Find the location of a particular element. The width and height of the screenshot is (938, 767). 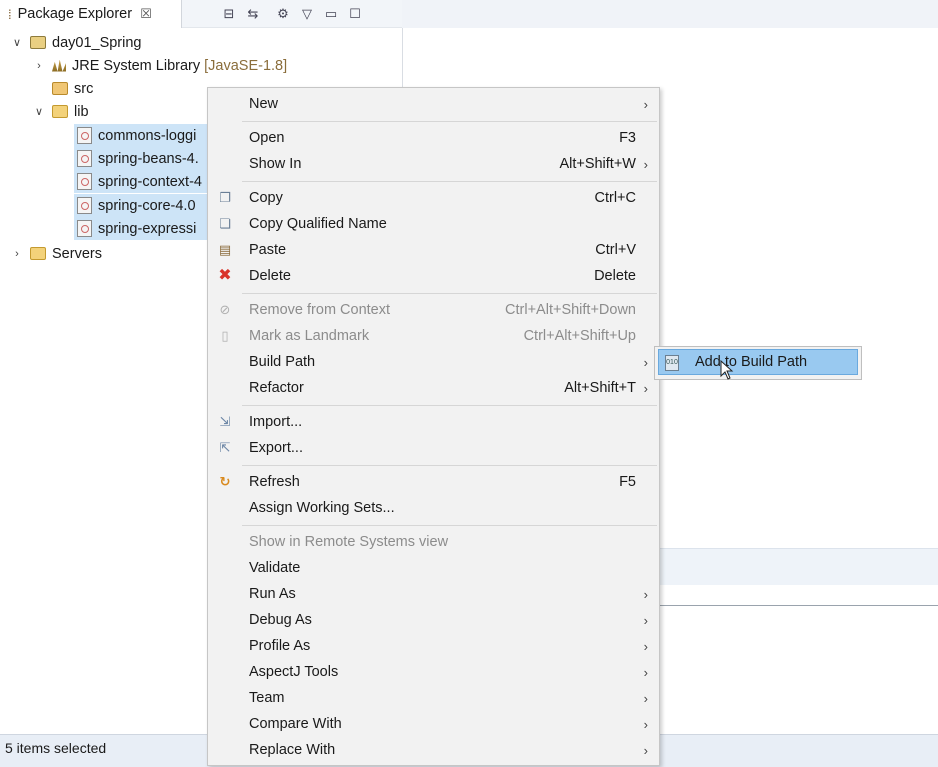

tab-package-explorer: ⁞ Package Explorer ☒ is located at coordinates (91, 14).